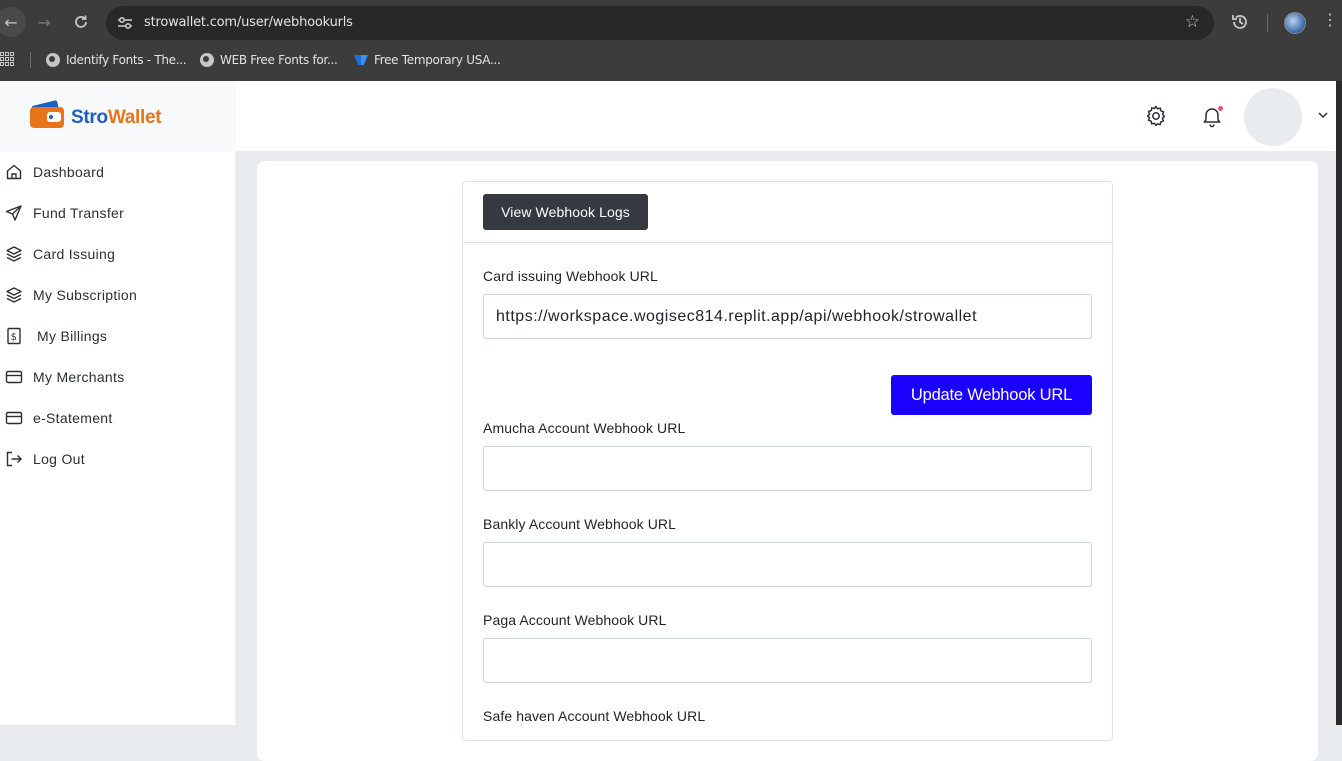 The height and width of the screenshot is (761, 1342). What do you see at coordinates (1295, 23) in the screenshot?
I see `profile-avatar` at bounding box center [1295, 23].